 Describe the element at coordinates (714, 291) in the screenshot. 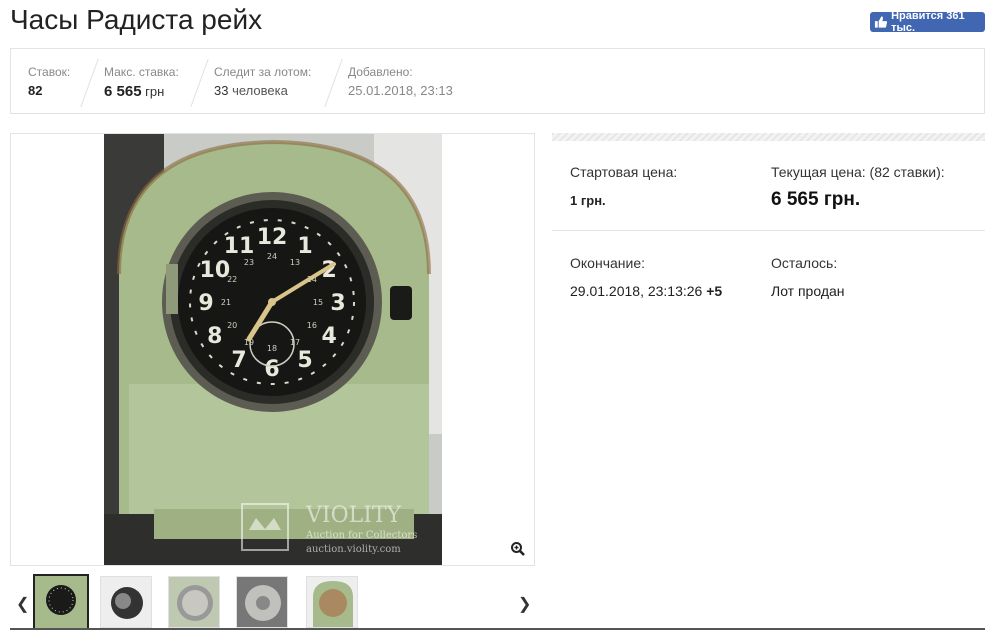

I see `end-timezone: +5` at that location.